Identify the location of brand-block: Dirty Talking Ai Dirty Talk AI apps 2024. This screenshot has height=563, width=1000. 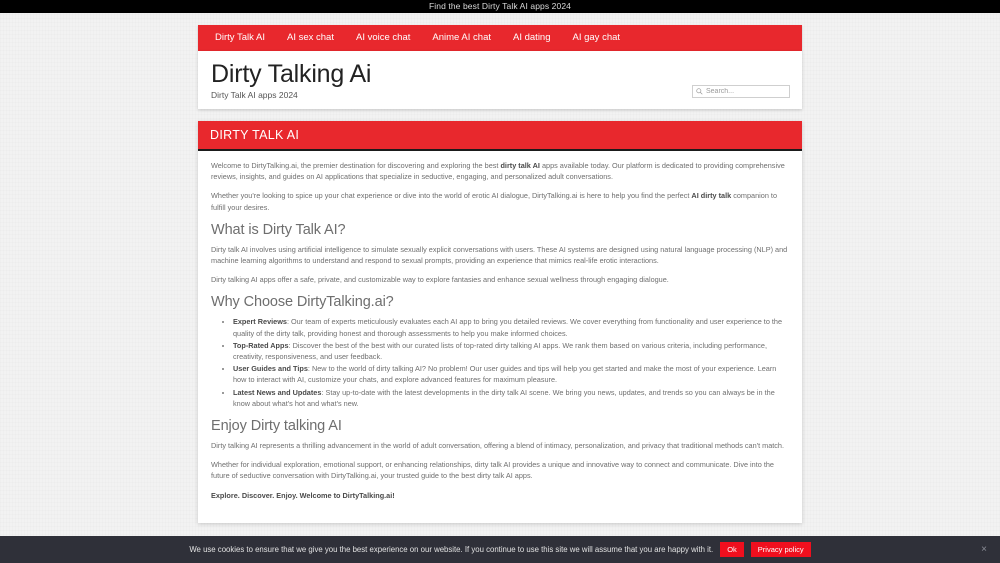
(290, 79).